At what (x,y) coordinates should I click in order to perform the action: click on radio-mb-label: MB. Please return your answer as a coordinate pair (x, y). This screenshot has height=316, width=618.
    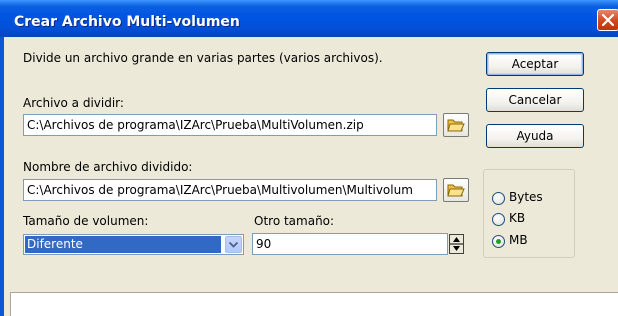
    Looking at the image, I should click on (518, 240).